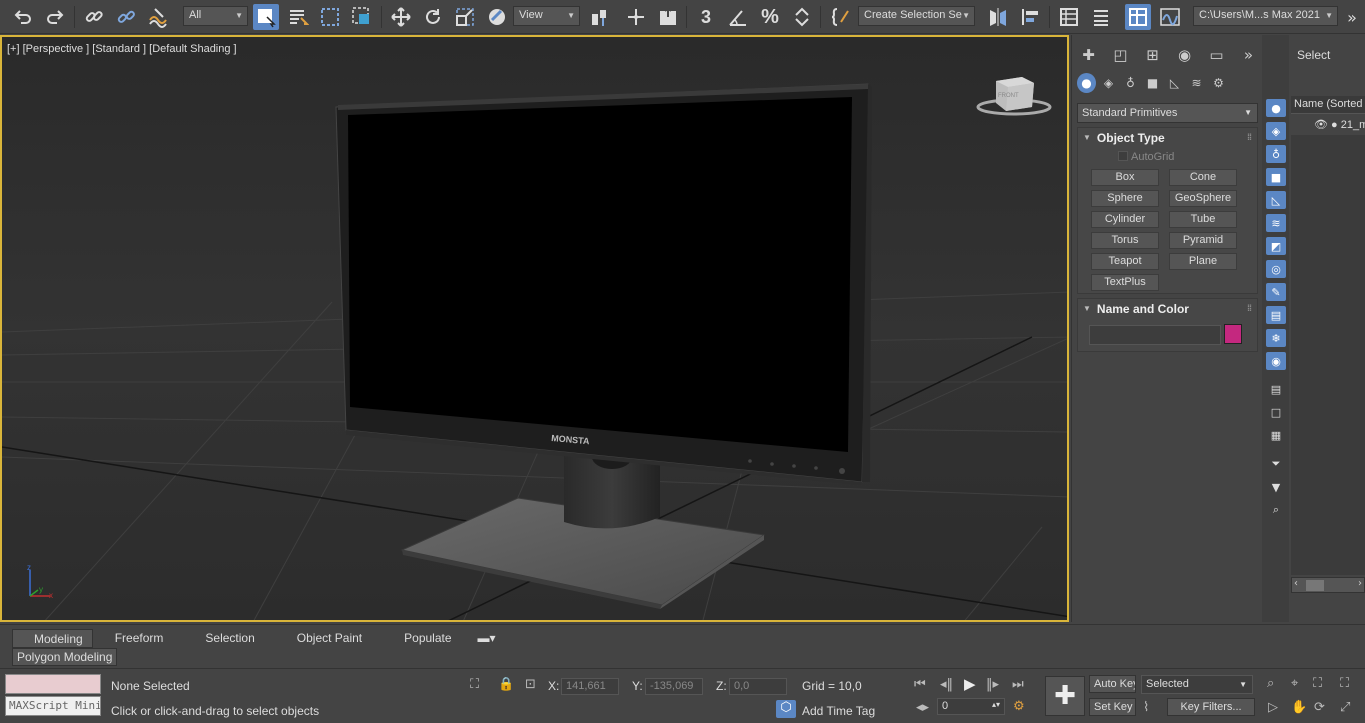 This screenshot has height=723, width=1365. Describe the element at coordinates (802, 17) in the screenshot. I see `spinner-snap-icon` at that location.